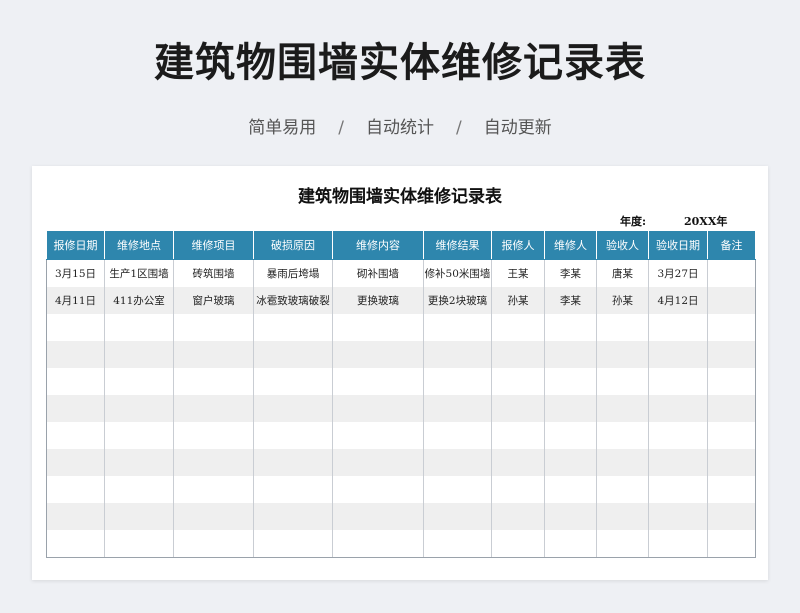  I want to click on table-cell: 411办公室, so click(139, 300).